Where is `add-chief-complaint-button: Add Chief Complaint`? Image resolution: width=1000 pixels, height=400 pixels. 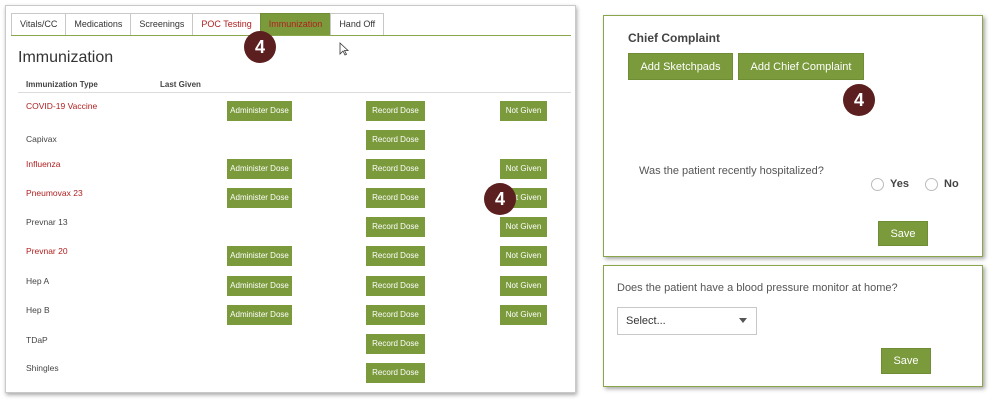
add-chief-complaint-button: Add Chief Complaint is located at coordinates (801, 66).